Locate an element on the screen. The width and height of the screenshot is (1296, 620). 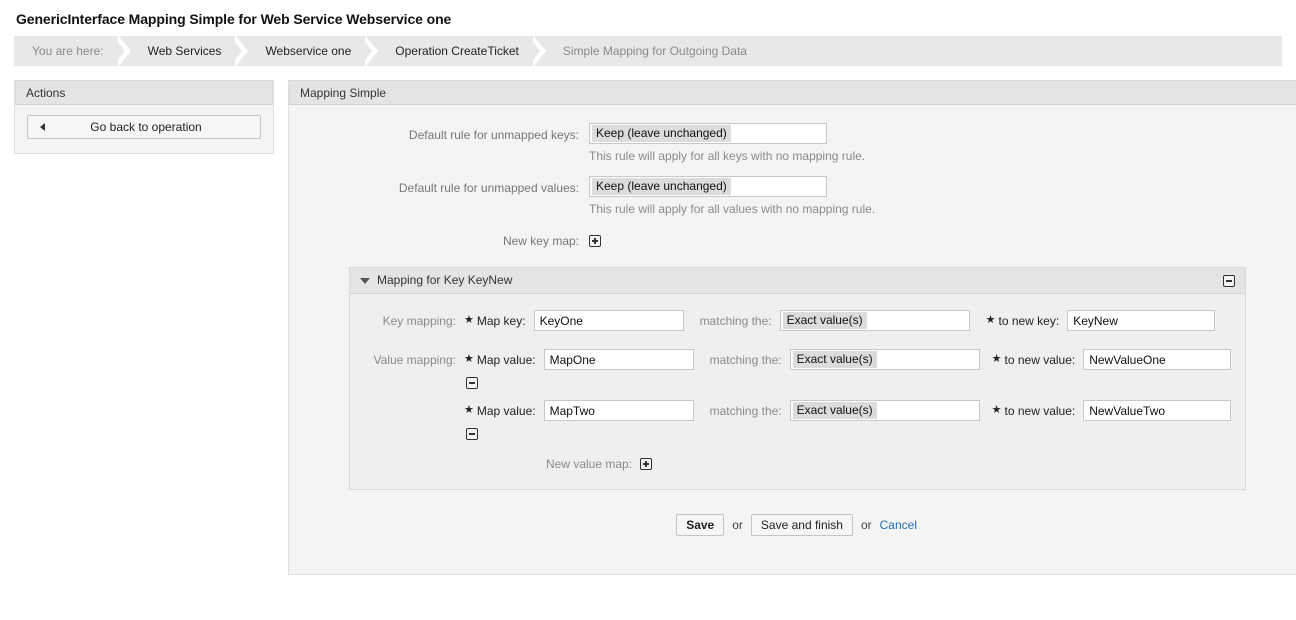
save-and-finish-button: Save and finish is located at coordinates (801, 525).